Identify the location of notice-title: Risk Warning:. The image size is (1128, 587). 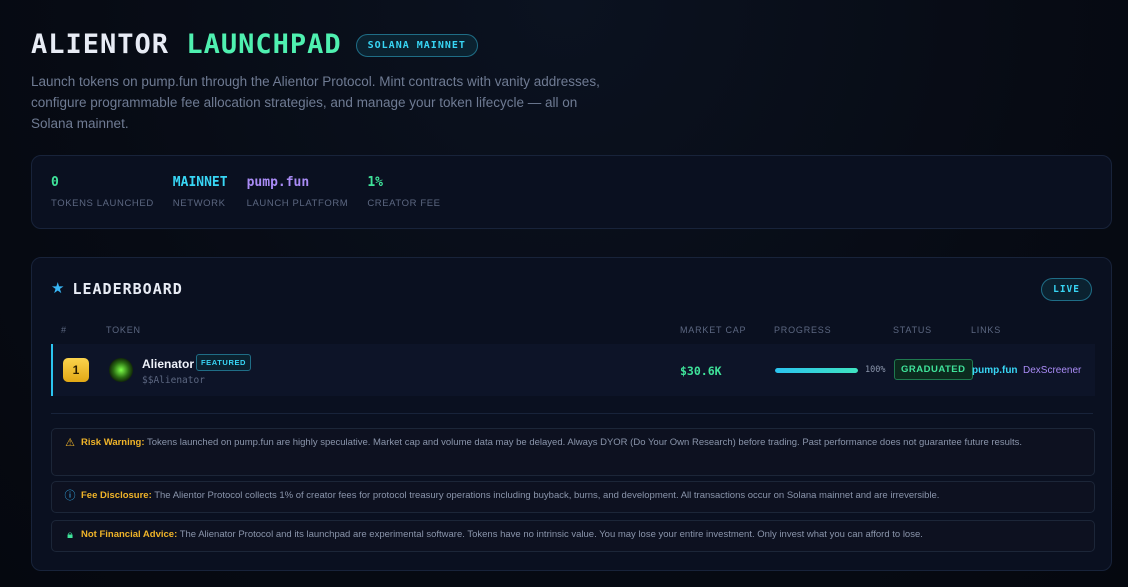
(113, 442).